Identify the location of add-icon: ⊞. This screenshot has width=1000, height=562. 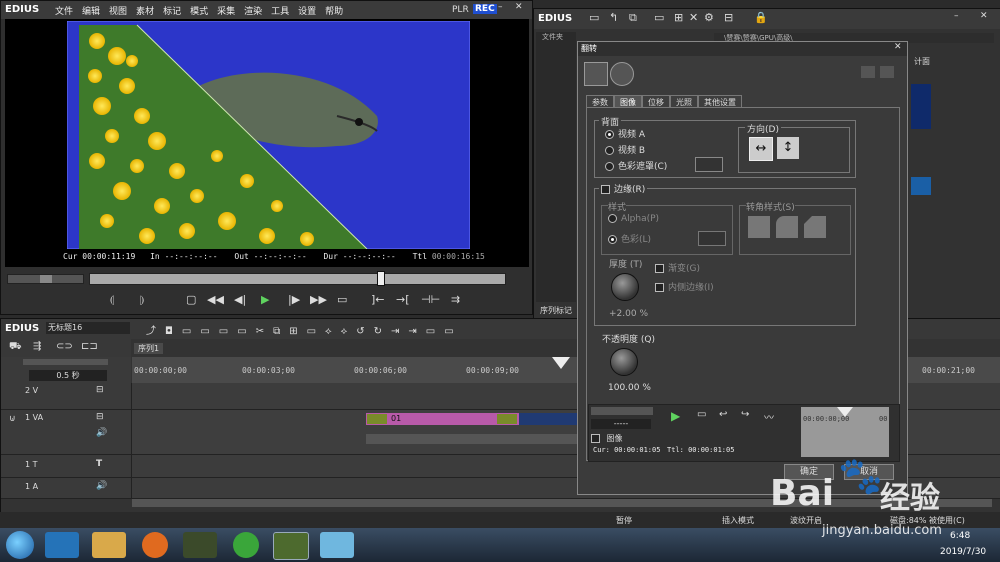
(678, 17).